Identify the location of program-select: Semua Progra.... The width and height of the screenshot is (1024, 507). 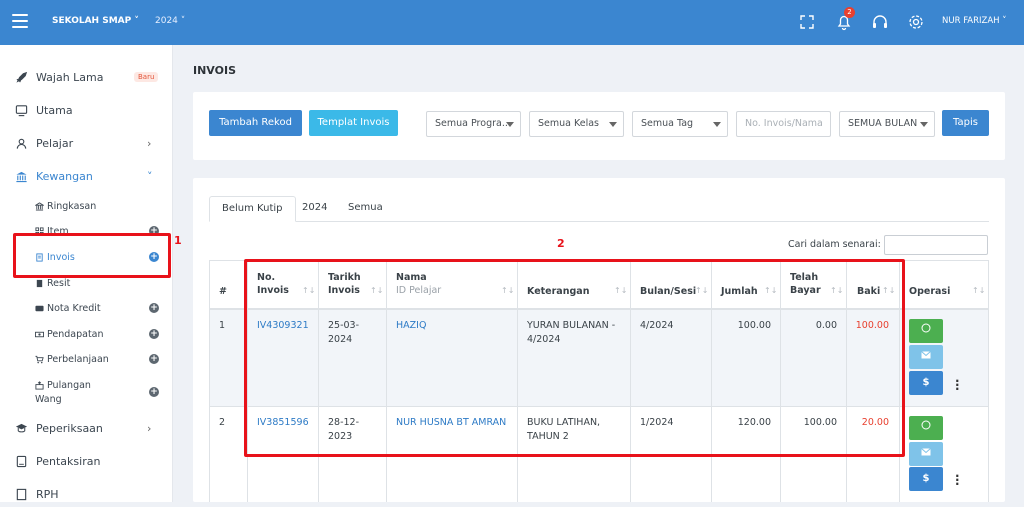
(473, 124).